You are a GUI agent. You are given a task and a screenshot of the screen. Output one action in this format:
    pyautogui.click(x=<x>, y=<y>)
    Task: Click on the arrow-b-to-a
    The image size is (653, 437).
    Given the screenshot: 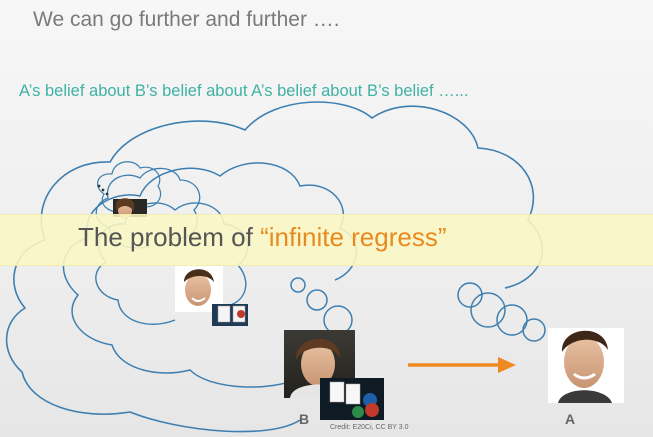 What is the action you would take?
    pyautogui.click(x=462, y=365)
    